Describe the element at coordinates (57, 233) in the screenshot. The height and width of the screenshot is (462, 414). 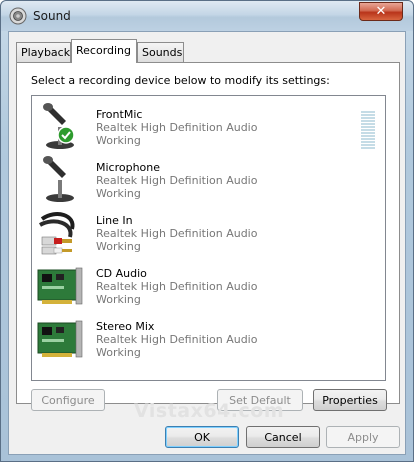
I see `rca-cable-icon` at that location.